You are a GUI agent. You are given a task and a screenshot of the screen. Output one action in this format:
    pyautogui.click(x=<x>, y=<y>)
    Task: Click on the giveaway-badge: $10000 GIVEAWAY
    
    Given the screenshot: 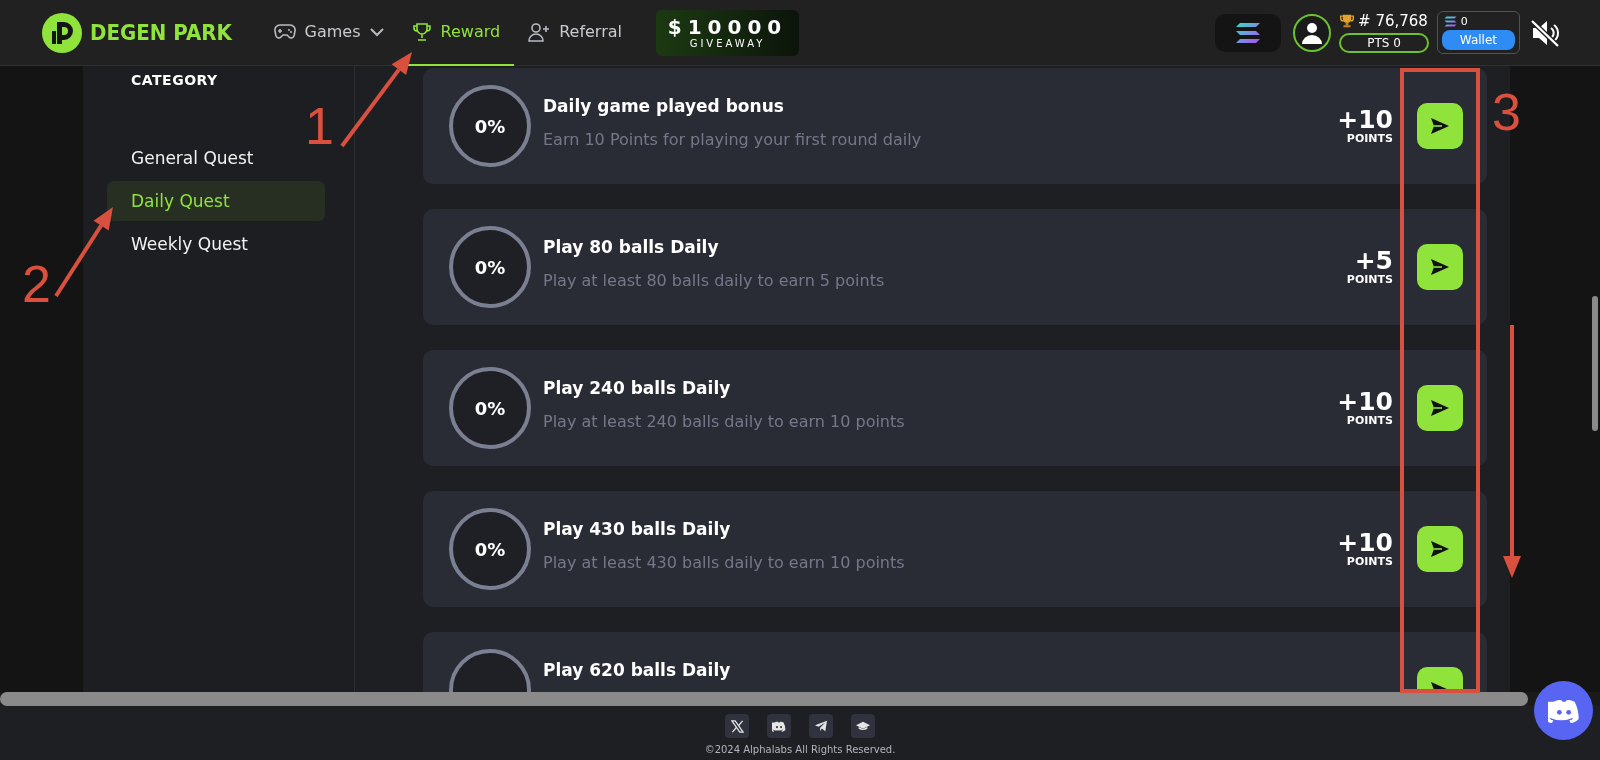 What is the action you would take?
    pyautogui.click(x=727, y=32)
    